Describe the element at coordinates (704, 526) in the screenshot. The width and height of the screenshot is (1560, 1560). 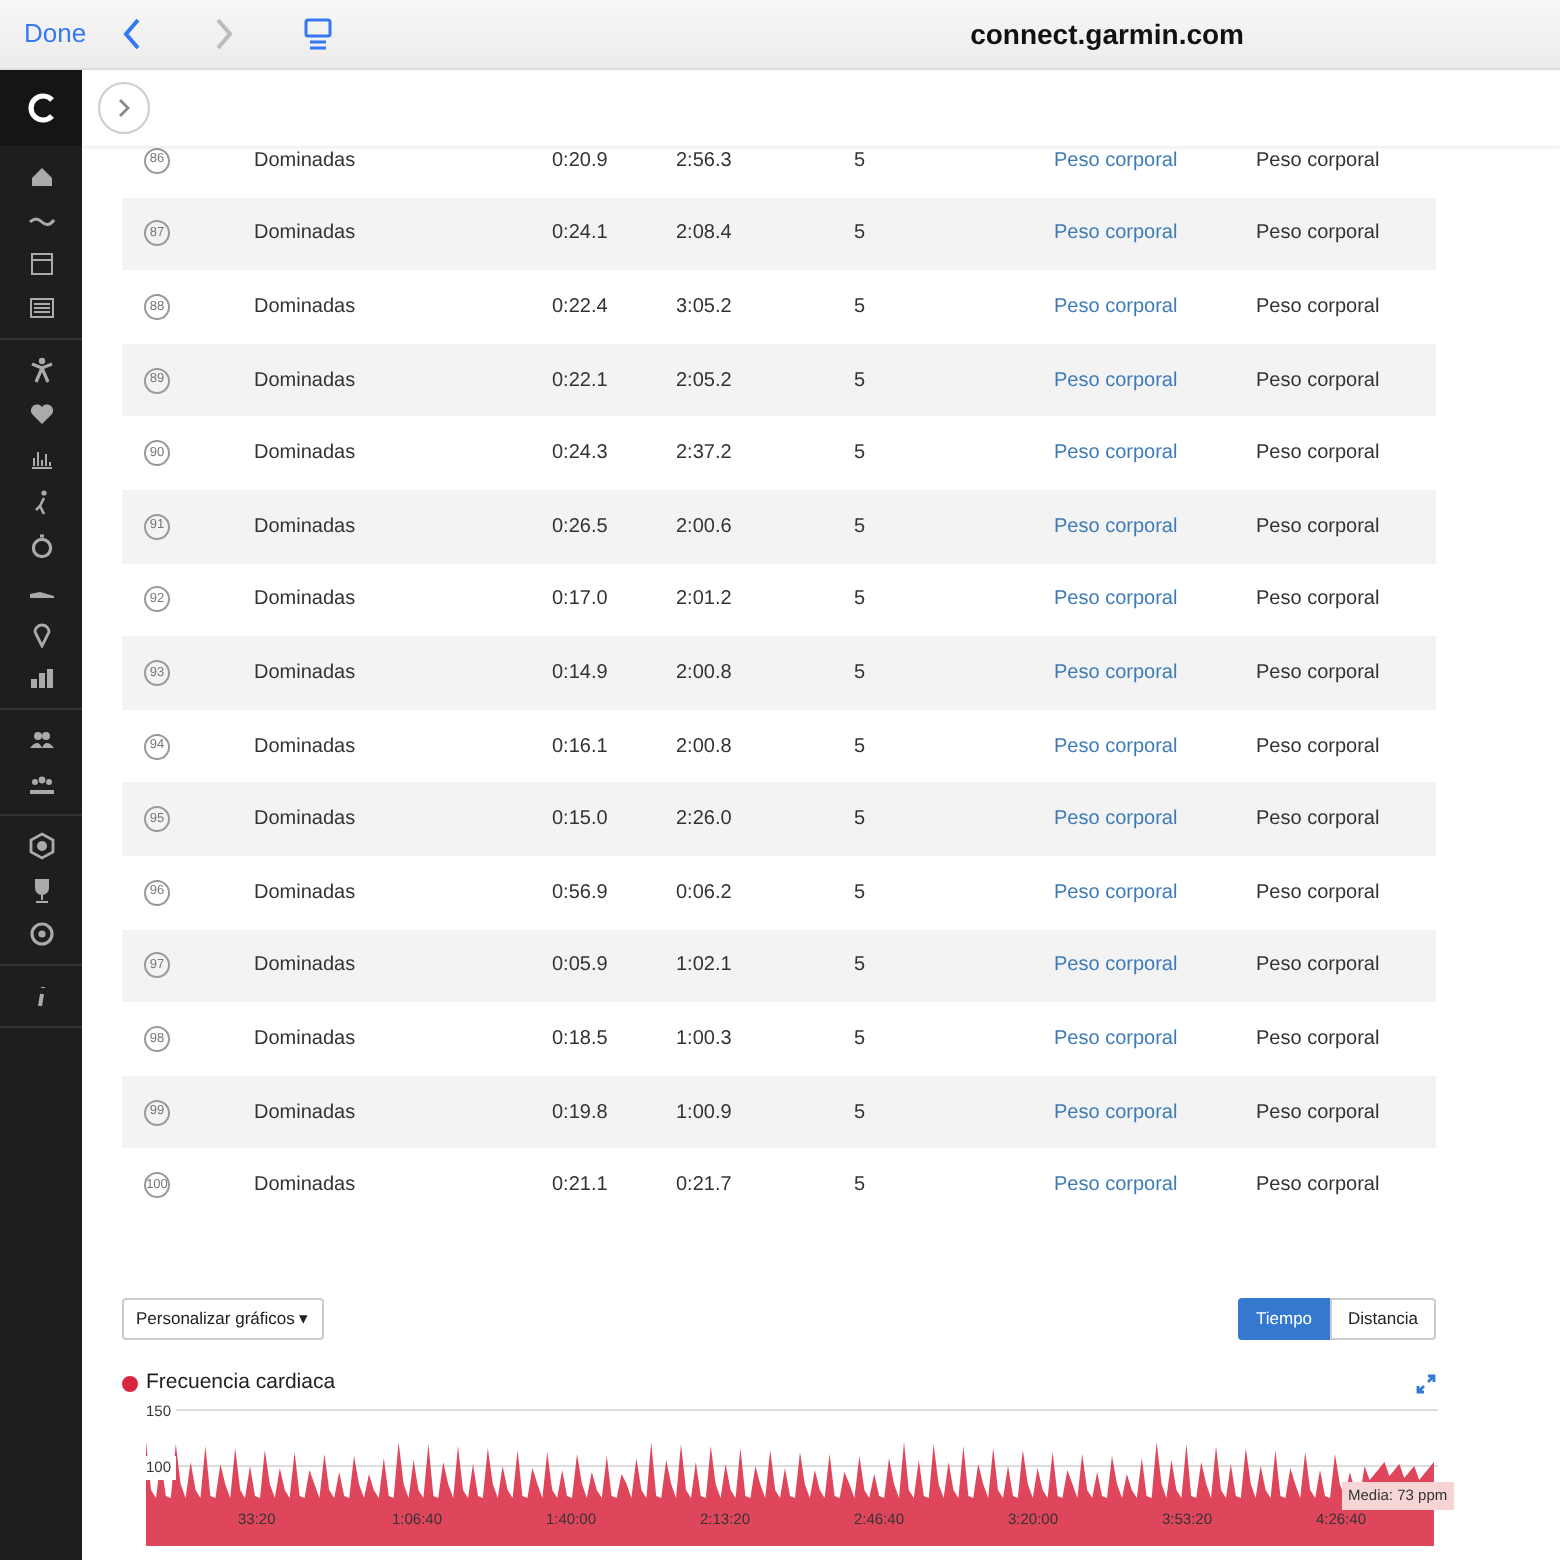
I see `table-cell: 2:00.6` at that location.